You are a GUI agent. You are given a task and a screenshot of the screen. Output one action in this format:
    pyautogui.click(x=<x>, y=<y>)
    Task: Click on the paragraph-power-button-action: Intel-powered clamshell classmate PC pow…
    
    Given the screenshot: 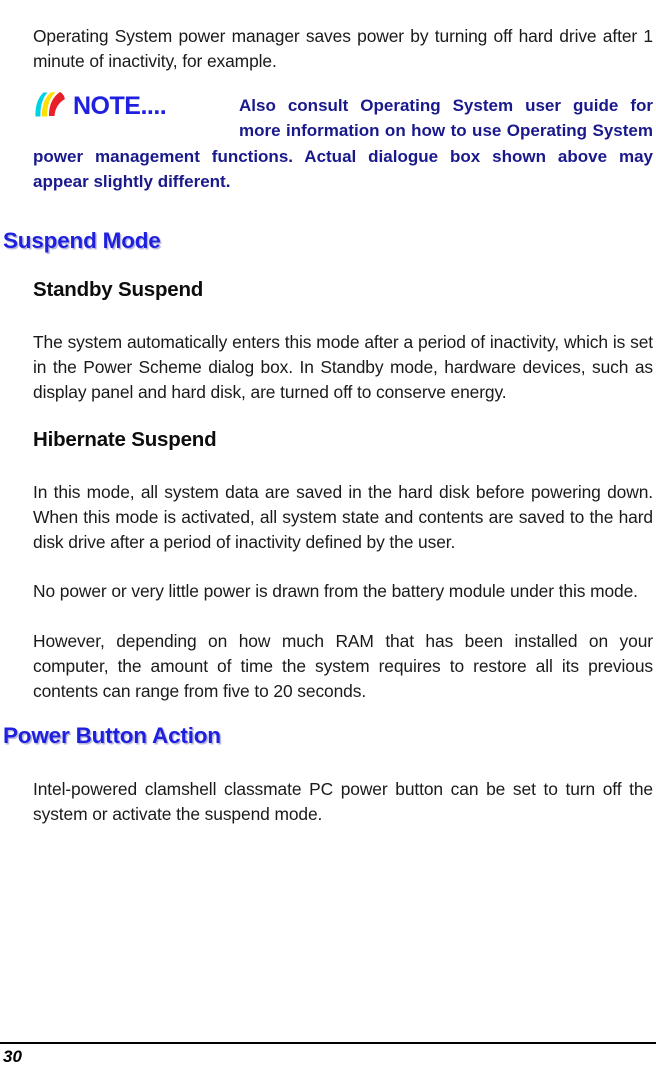 What is the action you would take?
    pyautogui.click(x=343, y=801)
    